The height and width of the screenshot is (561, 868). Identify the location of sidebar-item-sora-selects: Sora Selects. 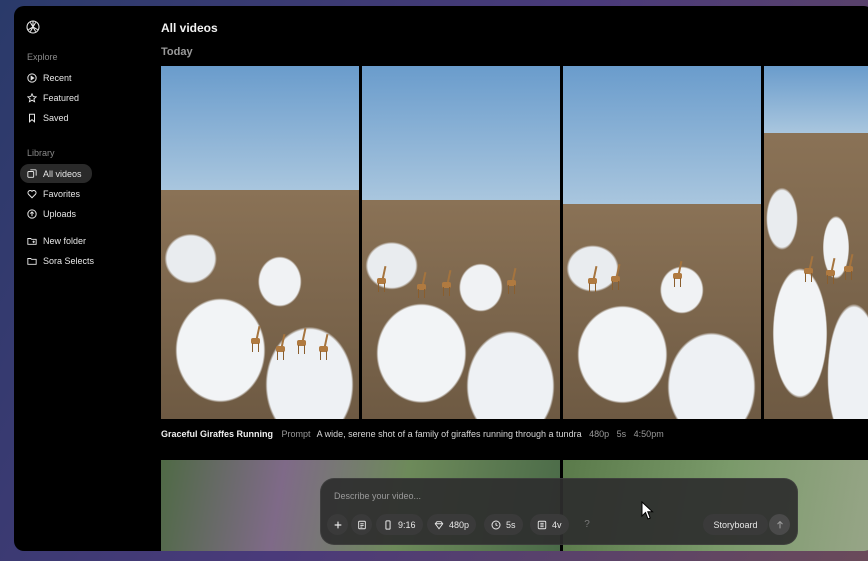
(57, 260).